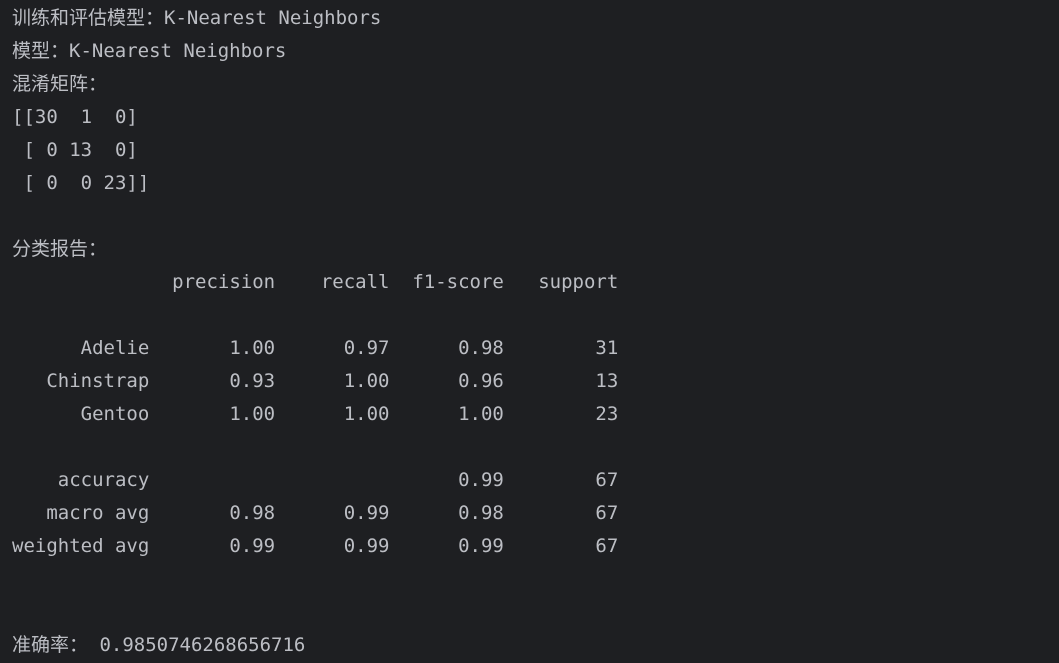  What do you see at coordinates (197, 645) in the screenshot?
I see `accuracy-value: 0.9850746268656716` at bounding box center [197, 645].